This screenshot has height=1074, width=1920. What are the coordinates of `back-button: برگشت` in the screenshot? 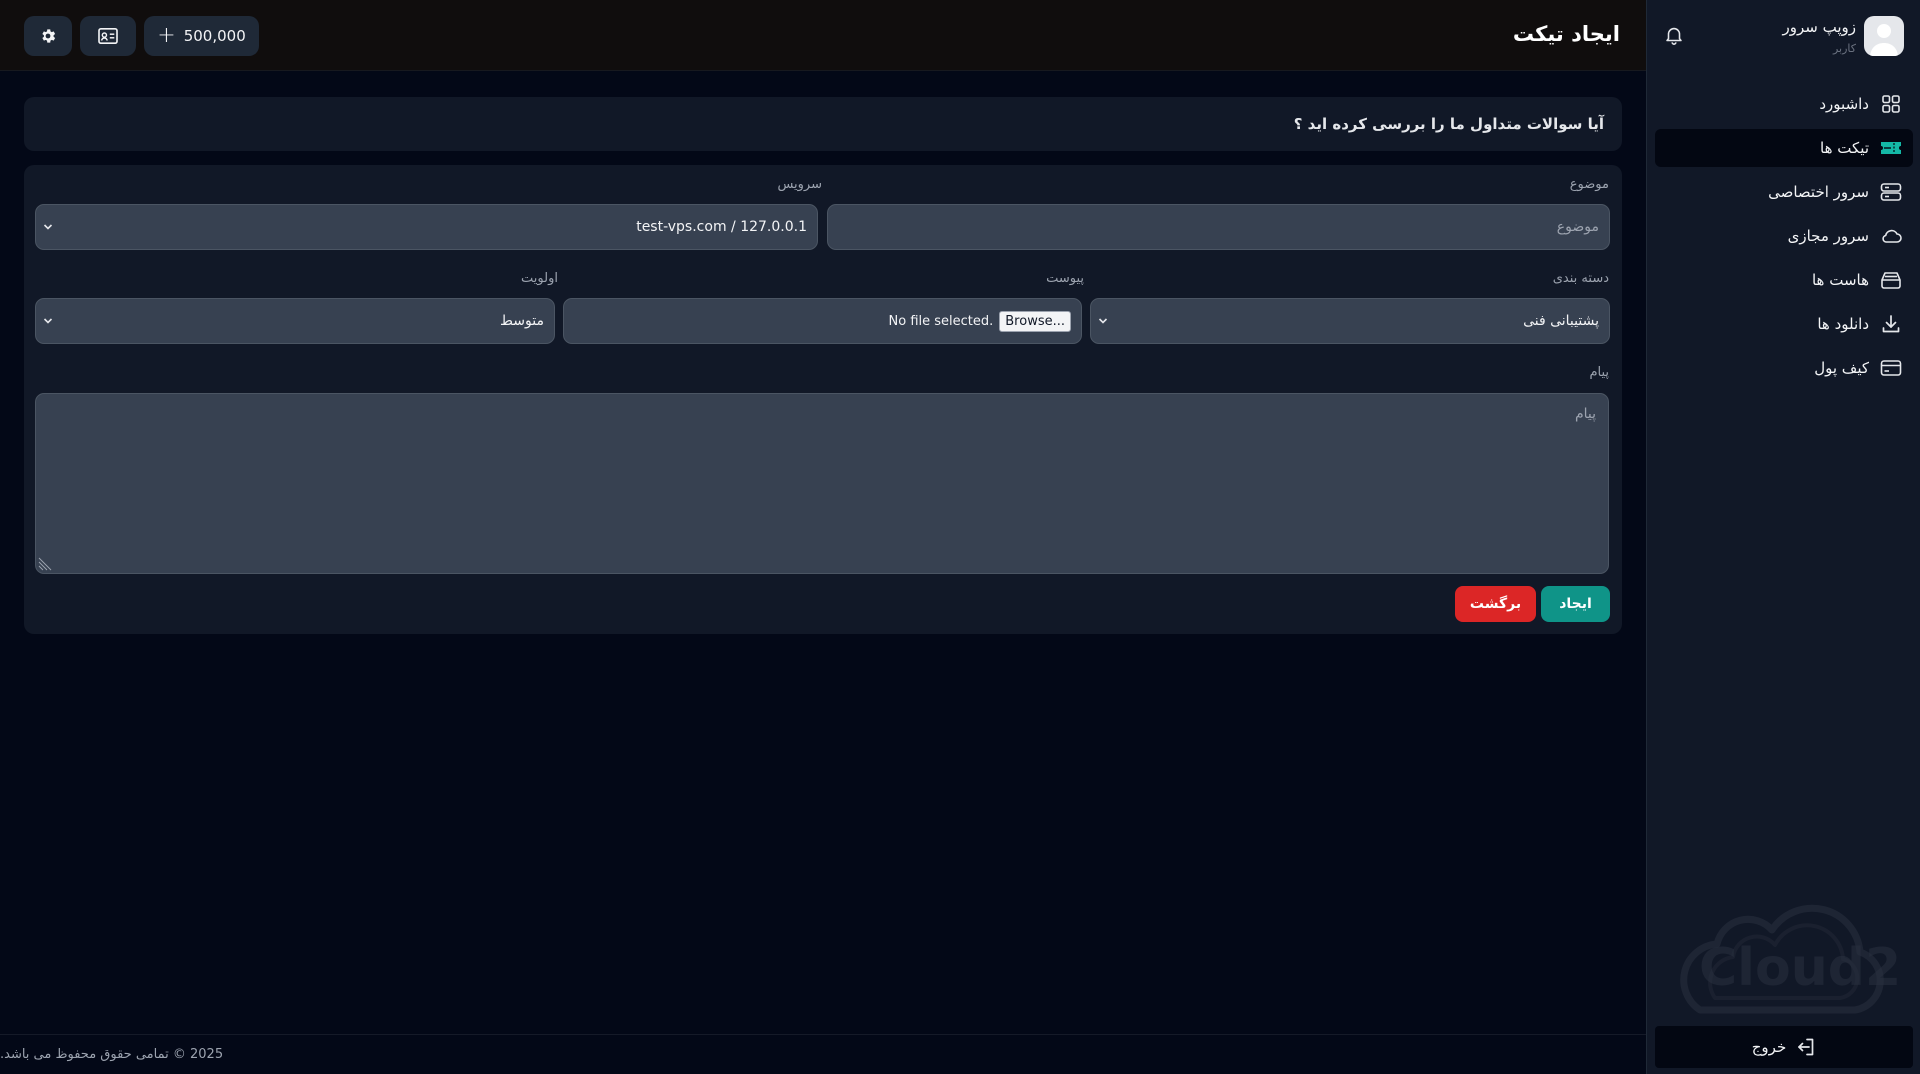 It's located at (1495, 604).